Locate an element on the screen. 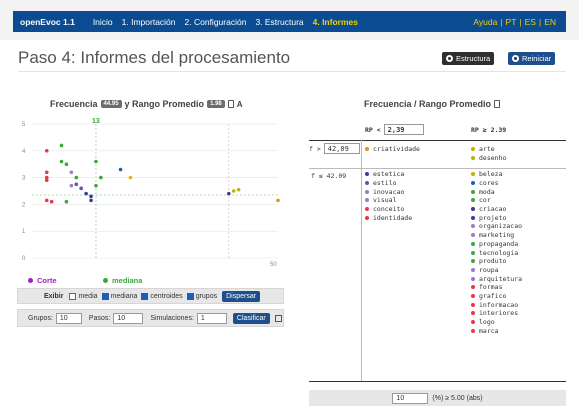 The height and width of the screenshot is (408, 579). word-item: criatividade is located at coordinates (392, 149).